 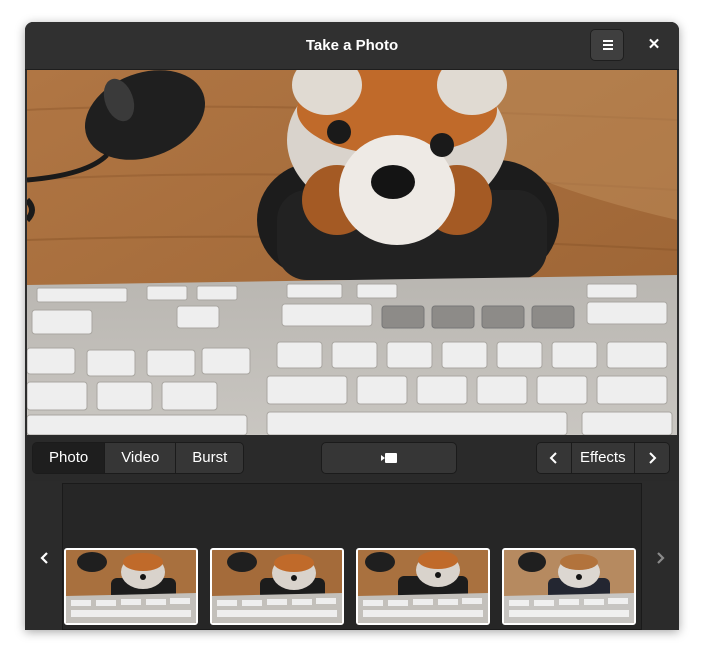 What do you see at coordinates (141, 458) in the screenshot?
I see `mode-video-button: Video` at bounding box center [141, 458].